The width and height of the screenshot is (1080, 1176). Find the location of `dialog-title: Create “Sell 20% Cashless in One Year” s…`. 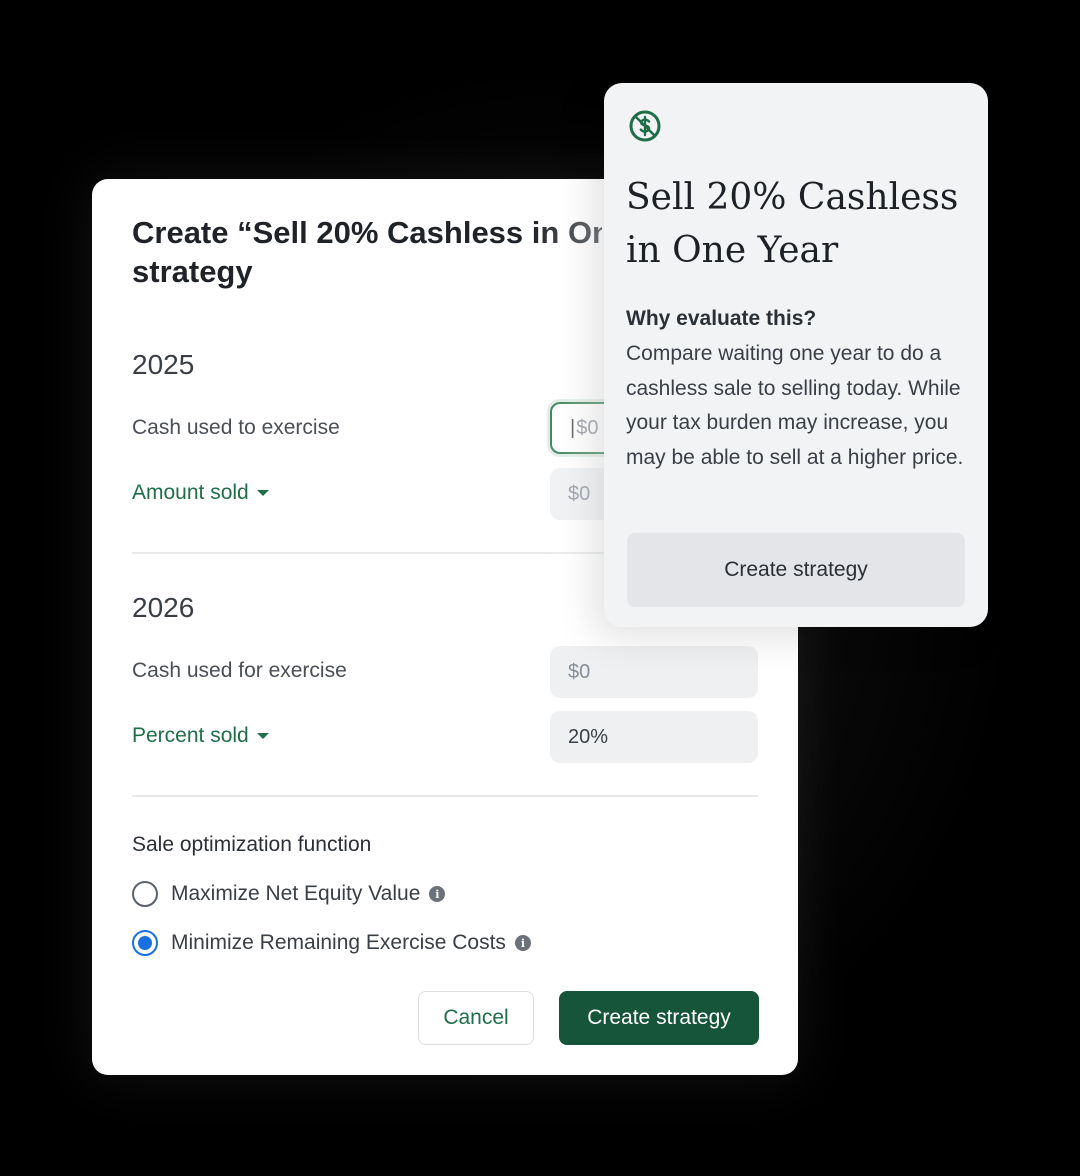

dialog-title: Create “Sell 20% Cashless in One Year” s… is located at coordinates (367, 252).